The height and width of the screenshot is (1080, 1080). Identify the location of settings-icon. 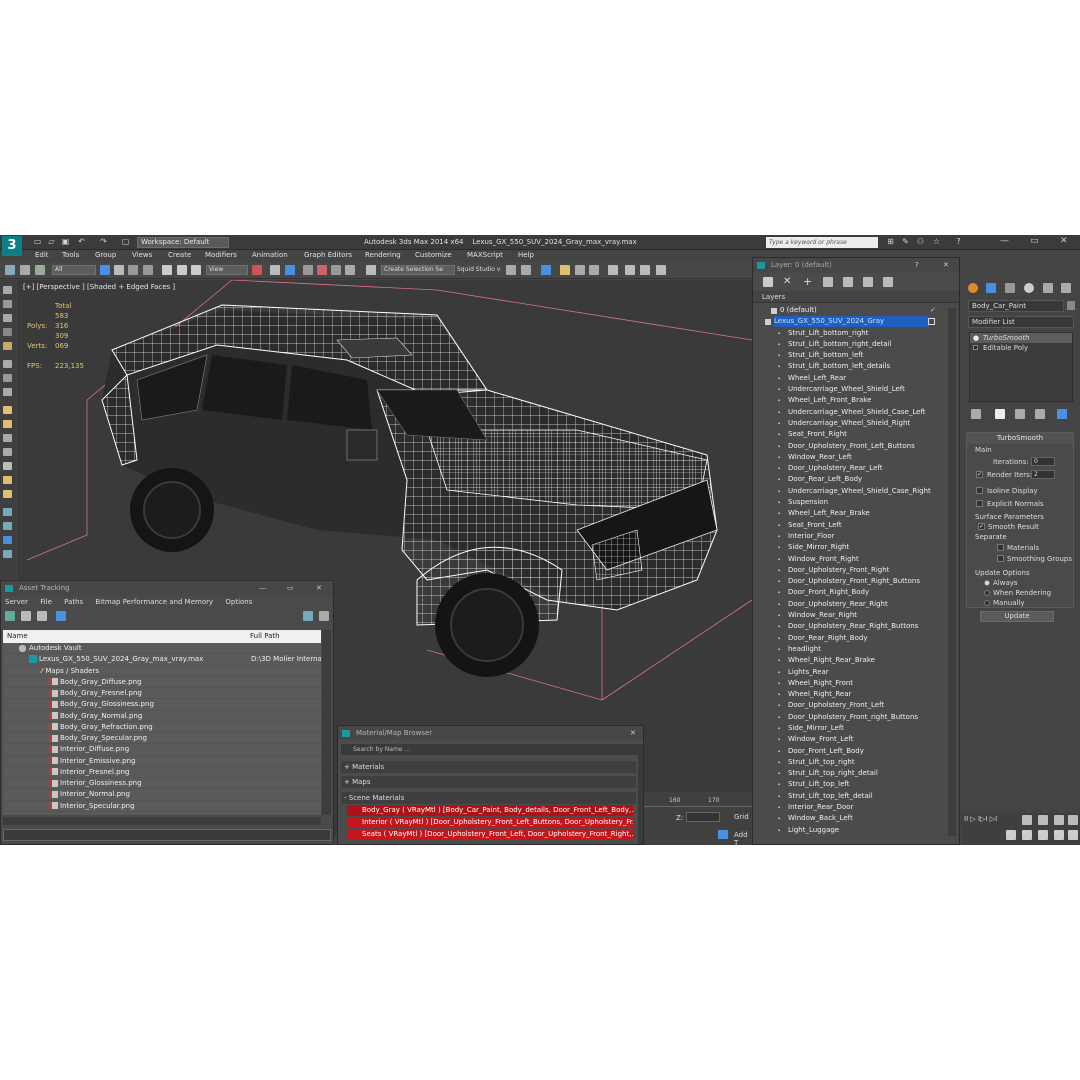
(324, 616).